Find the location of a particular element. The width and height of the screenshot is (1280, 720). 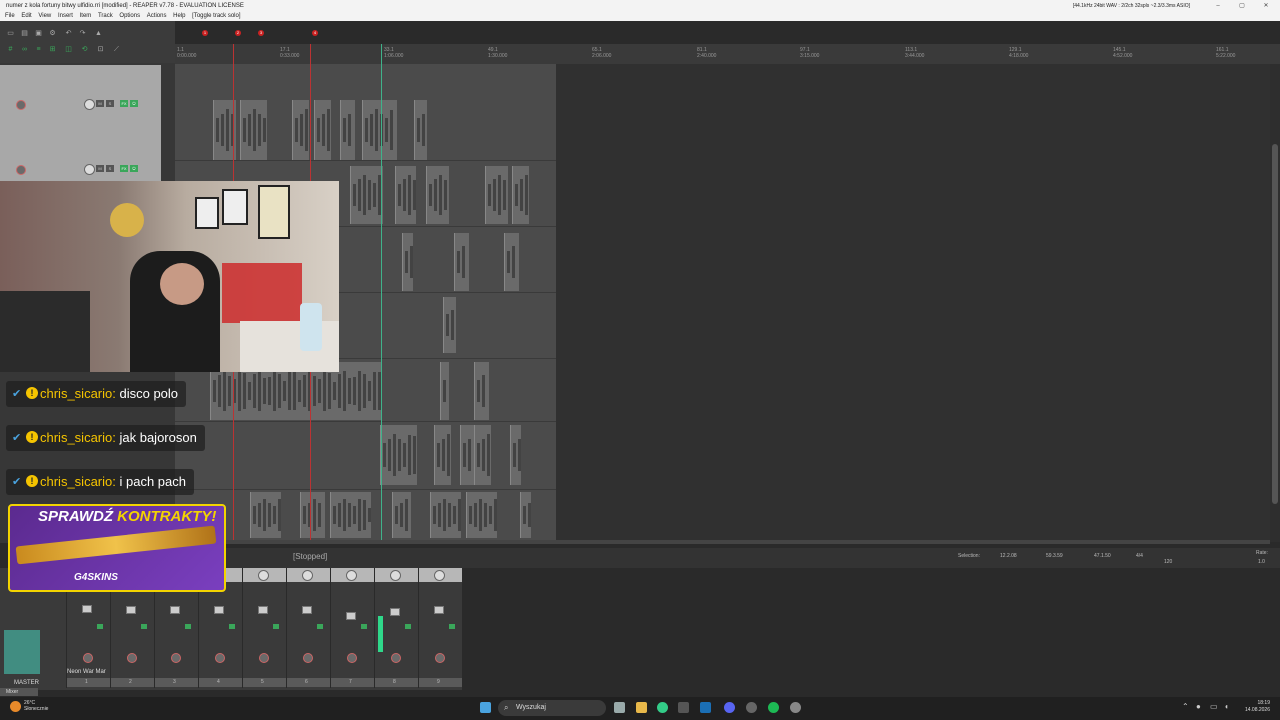

taskbar-clock: 18:19 14.08.2026 is located at coordinates (1254, 707).